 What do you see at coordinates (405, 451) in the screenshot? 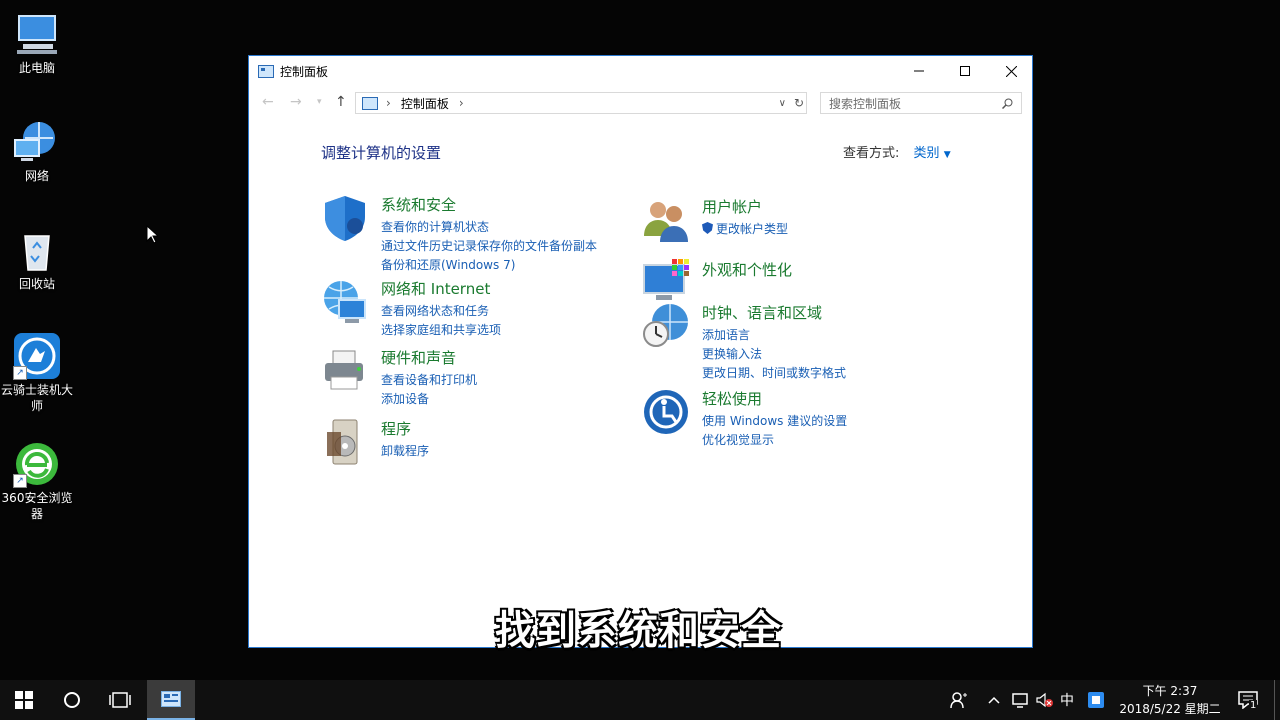
I see `task-link: 卸载程序` at bounding box center [405, 451].